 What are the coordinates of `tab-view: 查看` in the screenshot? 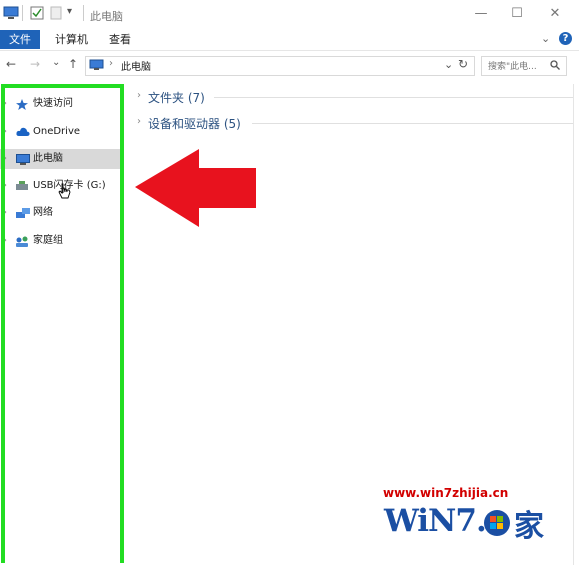 It's located at (120, 39).